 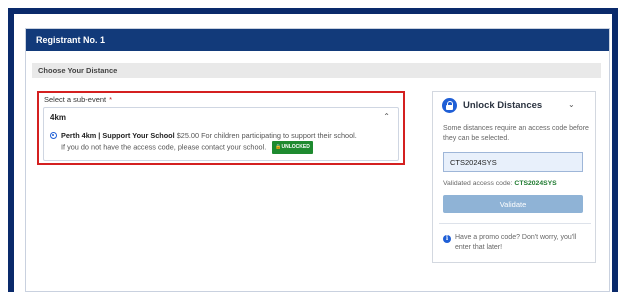 I want to click on divider, so click(x=515, y=223).